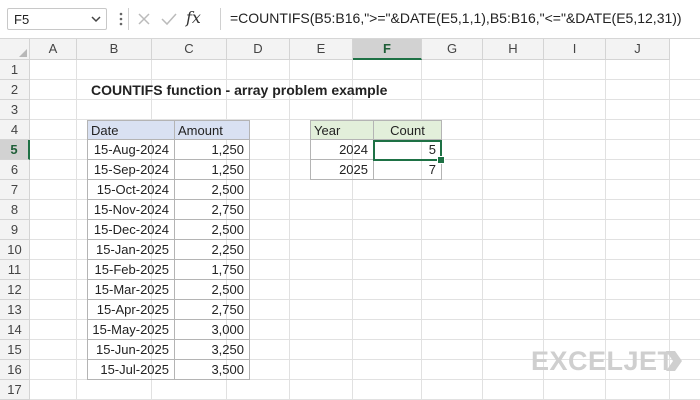 This screenshot has width=700, height=400. What do you see at coordinates (131, 190) in the screenshot?
I see `data-date-cell: 15-Oct-2024` at bounding box center [131, 190].